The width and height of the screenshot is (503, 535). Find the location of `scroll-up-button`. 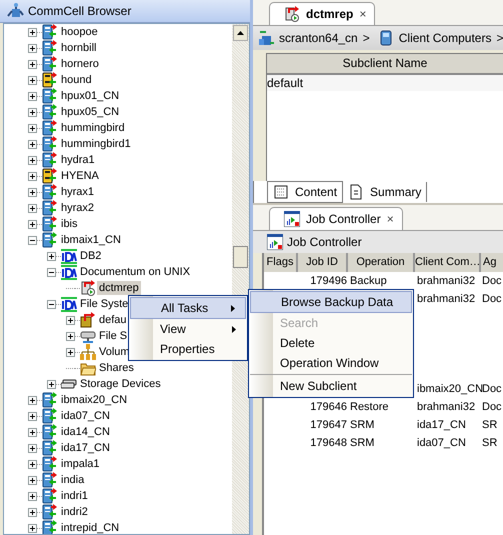

scroll-up-button is located at coordinates (240, 33).